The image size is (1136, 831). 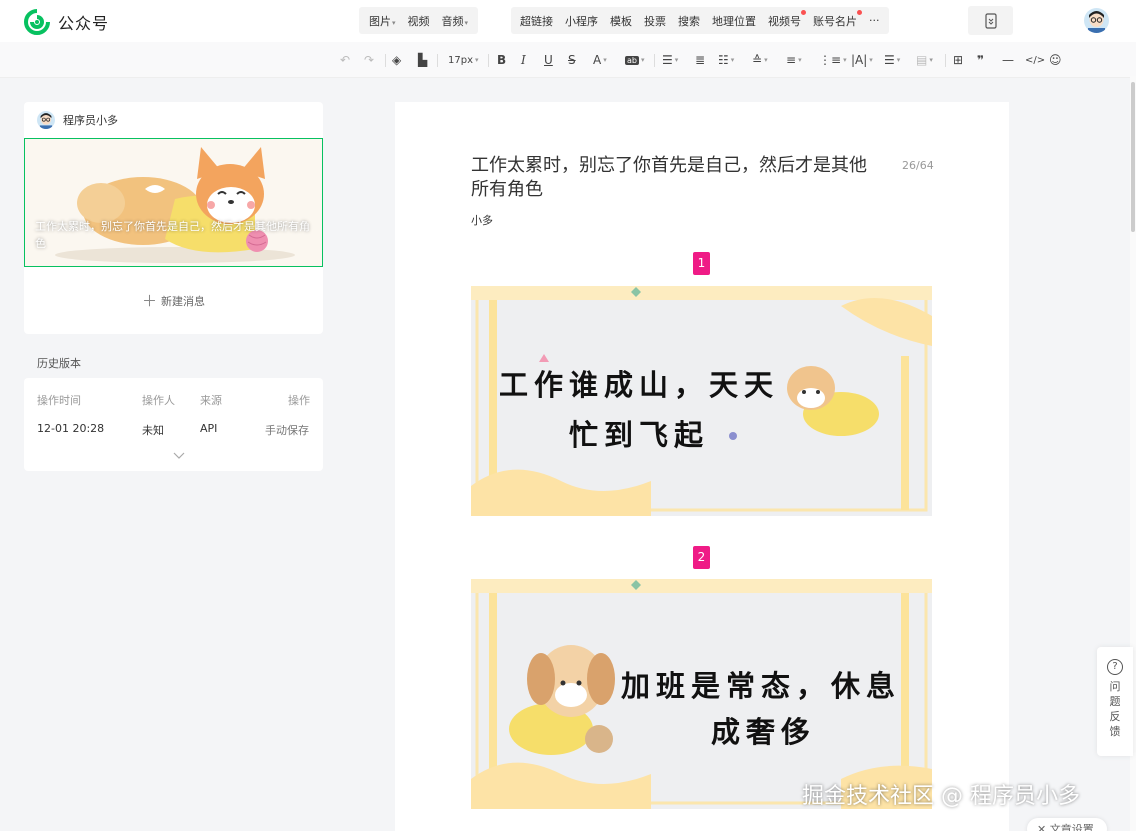 What do you see at coordinates (734, 21) in the screenshot?
I see `location-button: 地理位置` at bounding box center [734, 21].